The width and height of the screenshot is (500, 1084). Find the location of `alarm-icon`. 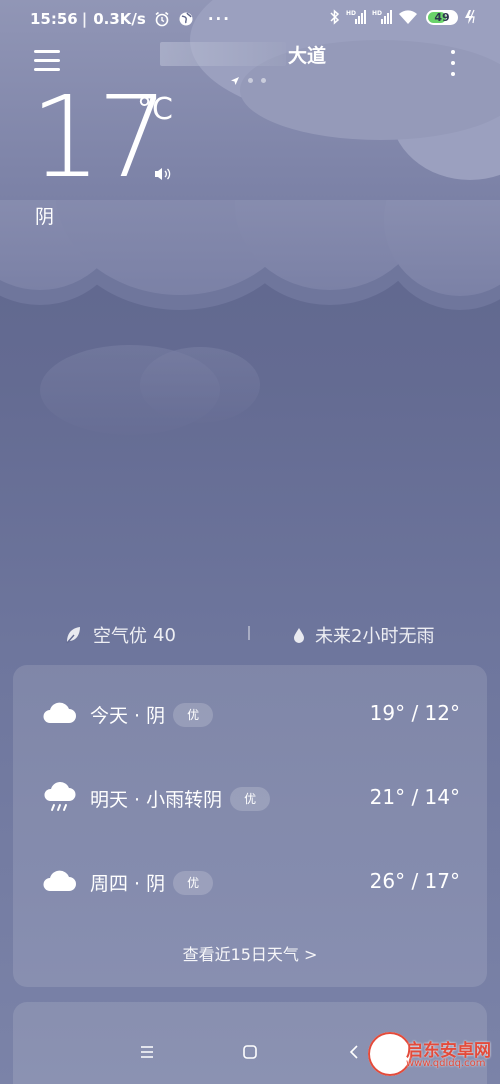

alarm-icon is located at coordinates (162, 19).